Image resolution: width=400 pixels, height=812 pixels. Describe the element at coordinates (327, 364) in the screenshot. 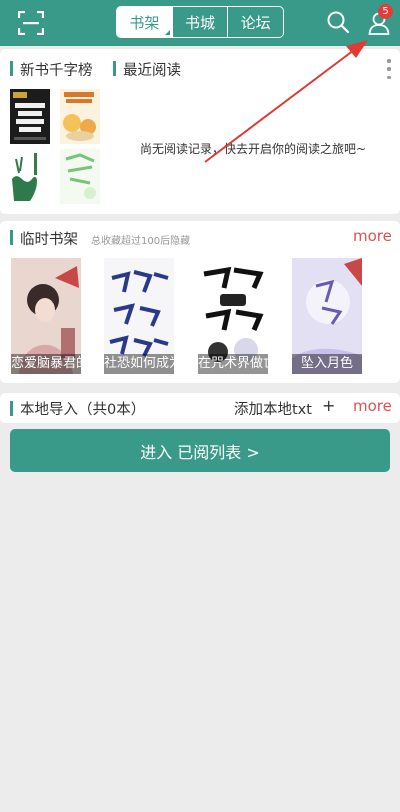

I see `book-title: 坠入月色` at that location.